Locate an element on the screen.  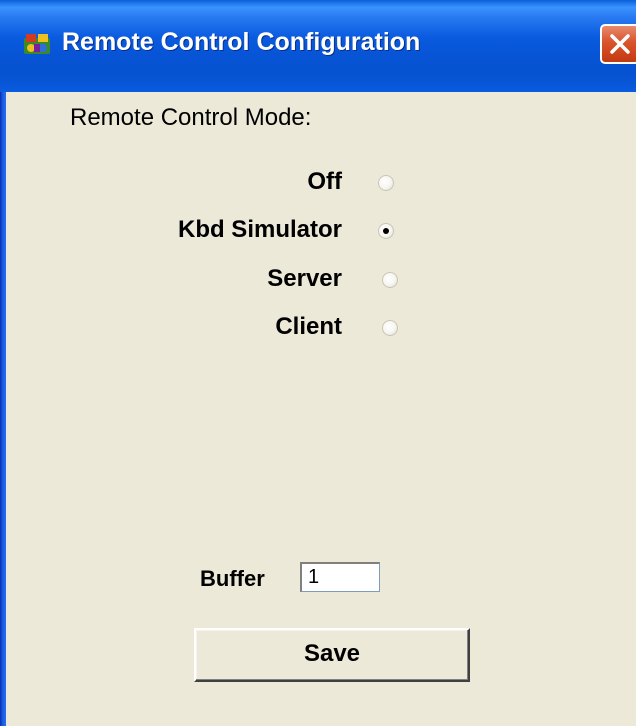
mode-option-label: Client is located at coordinates (308, 326).